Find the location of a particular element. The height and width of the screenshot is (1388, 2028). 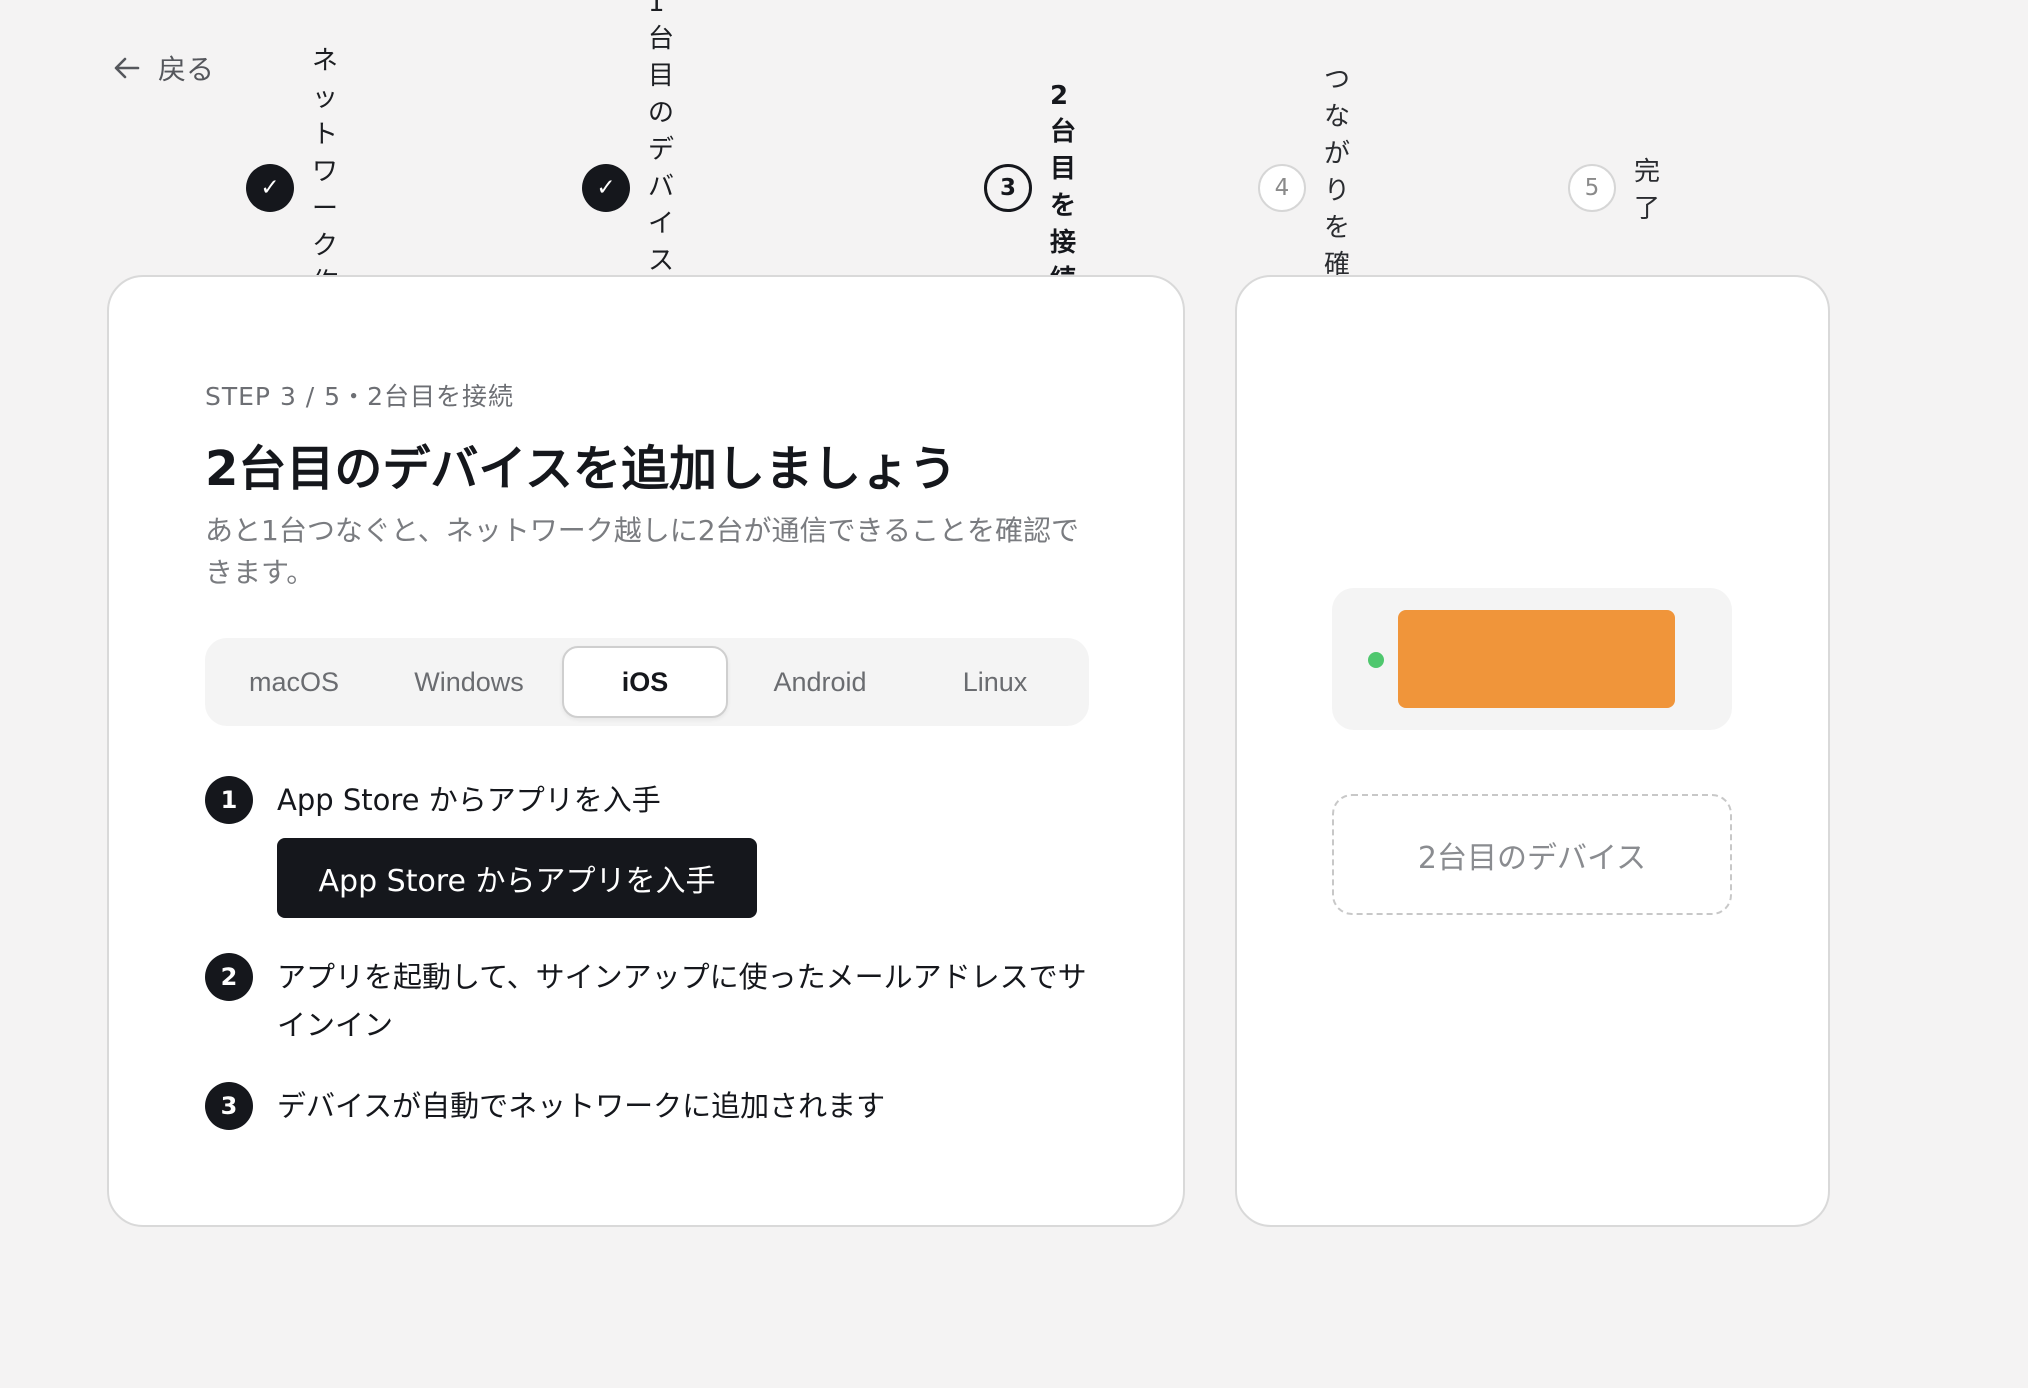

instruction-number: 1 is located at coordinates (229, 800).